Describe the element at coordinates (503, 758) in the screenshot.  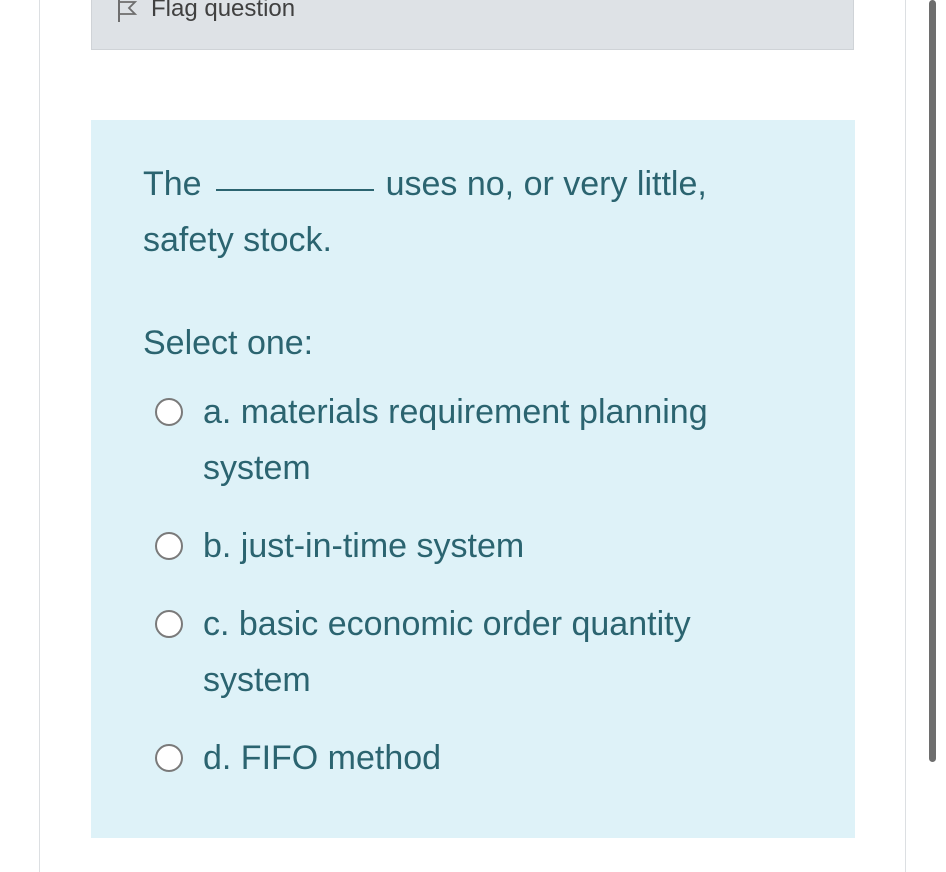
I see `option-d-label: d. FIFO method` at that location.